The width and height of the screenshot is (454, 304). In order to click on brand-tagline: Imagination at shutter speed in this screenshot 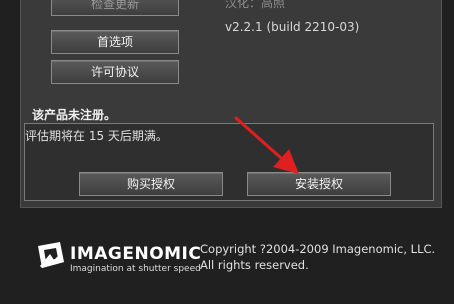, I will do `click(135, 269)`.